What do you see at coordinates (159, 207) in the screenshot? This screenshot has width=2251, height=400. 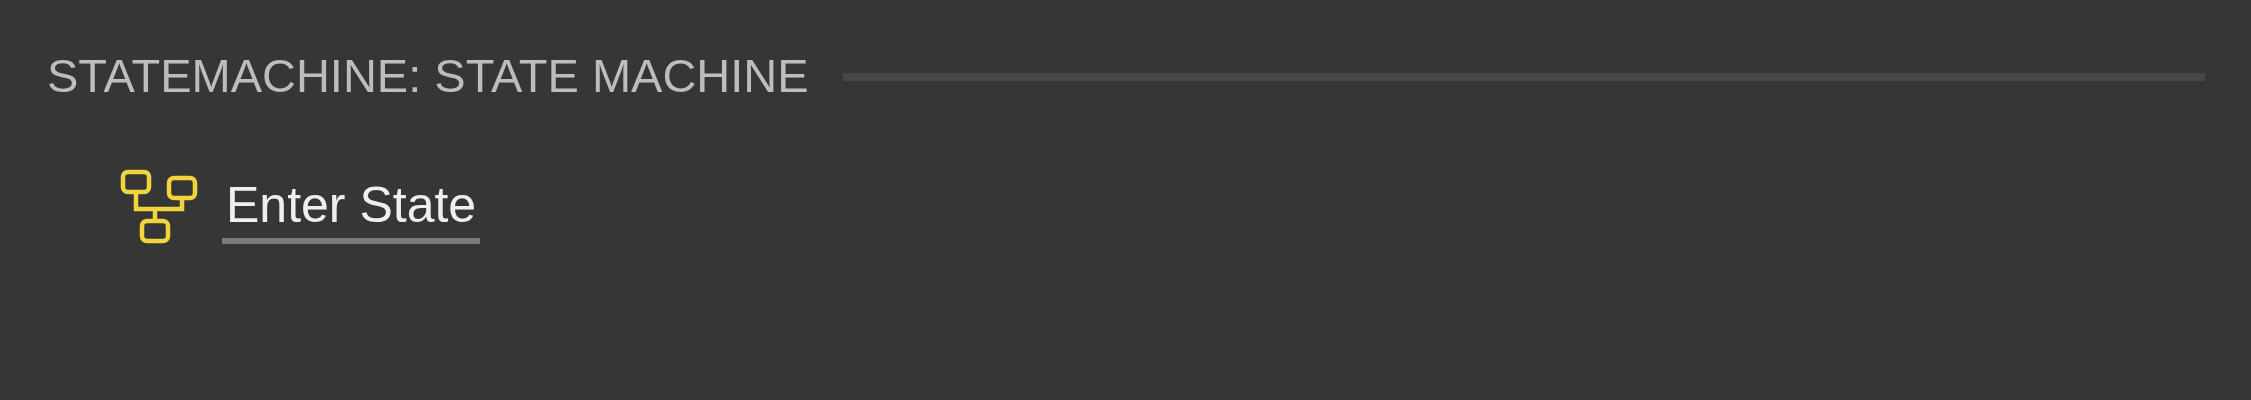 I see `hierarchy-icon` at bounding box center [159, 207].